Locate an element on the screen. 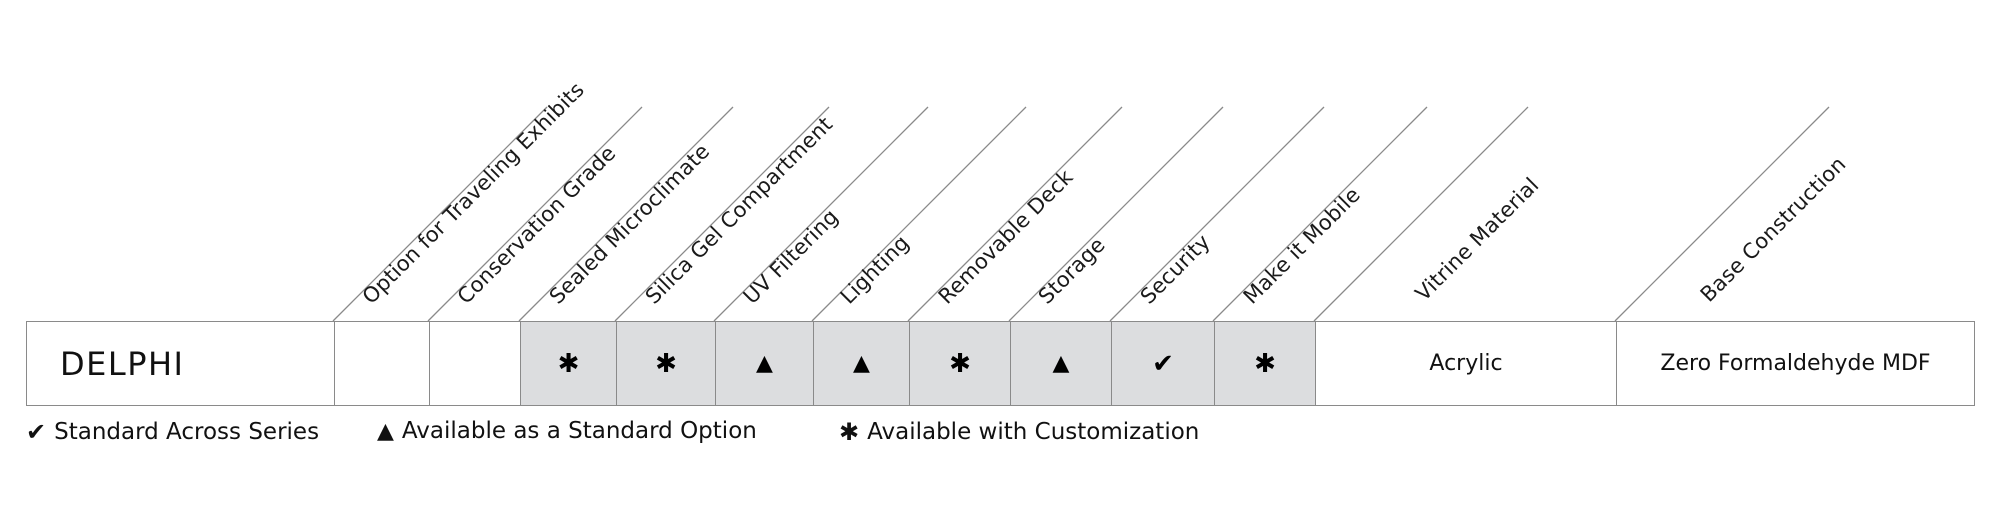 The image size is (2000, 525). legend-item-customization: ✱ Available with Customization is located at coordinates (1019, 432).